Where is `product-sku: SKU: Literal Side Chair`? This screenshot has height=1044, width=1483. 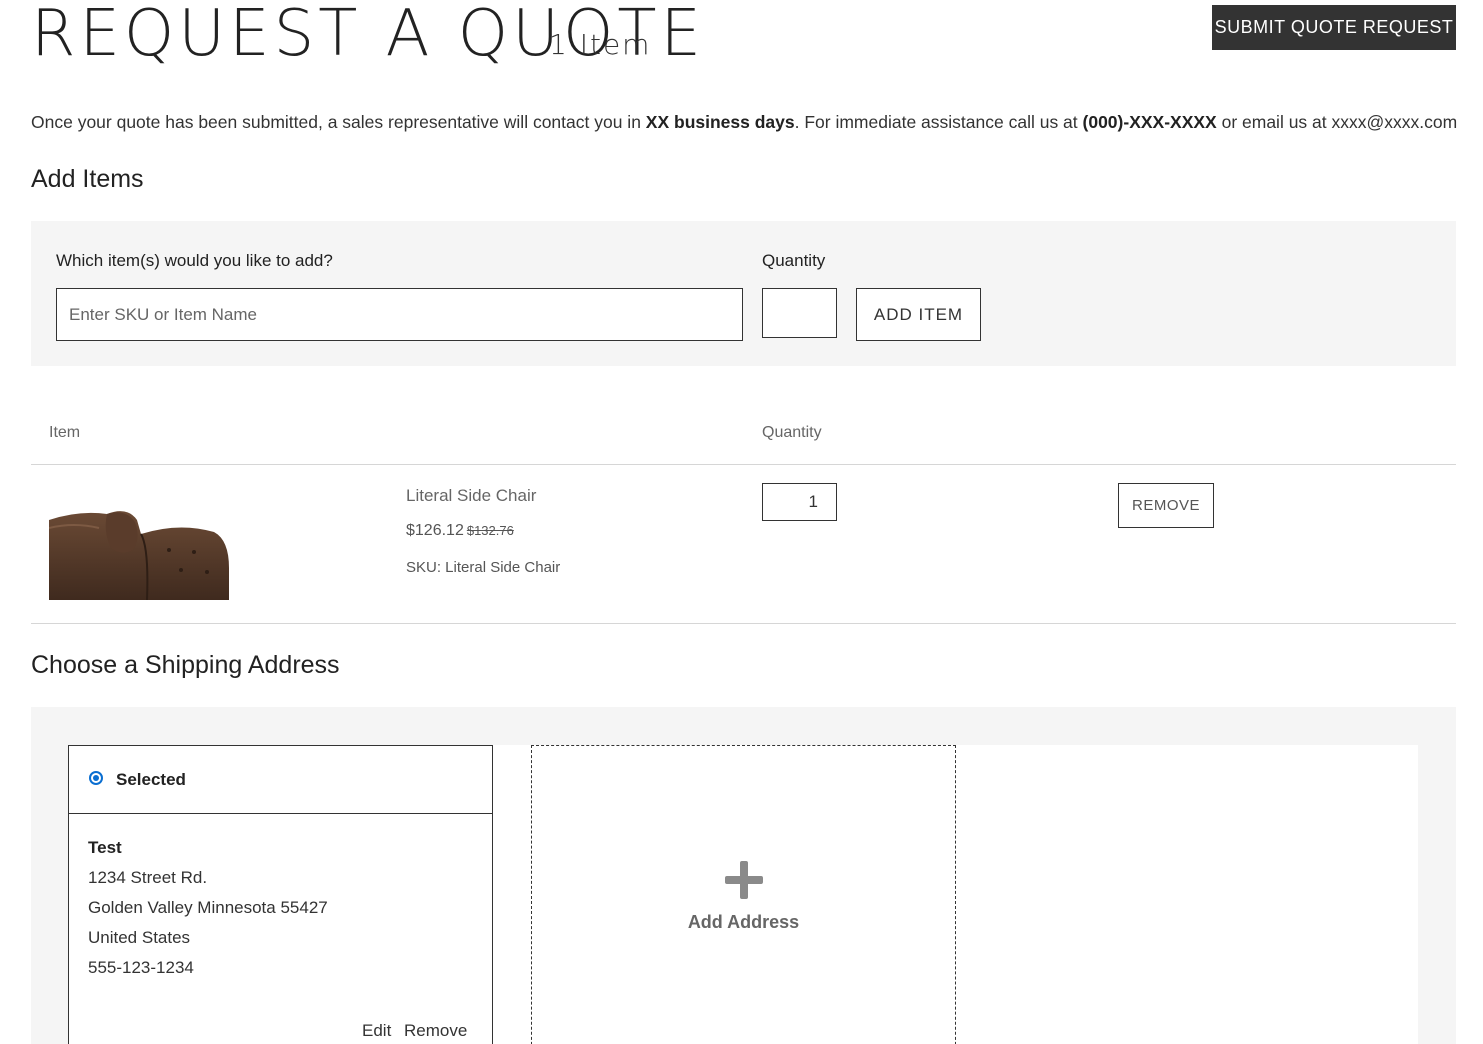 product-sku: SKU: Literal Side Chair is located at coordinates (483, 567).